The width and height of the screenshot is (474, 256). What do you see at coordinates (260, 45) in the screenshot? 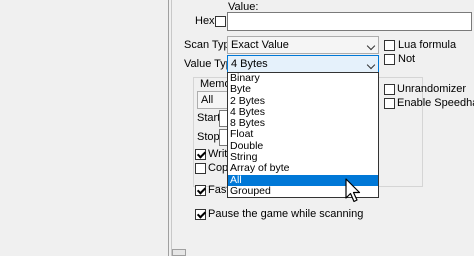
I see `scan-type-value: Exact Value` at bounding box center [260, 45].